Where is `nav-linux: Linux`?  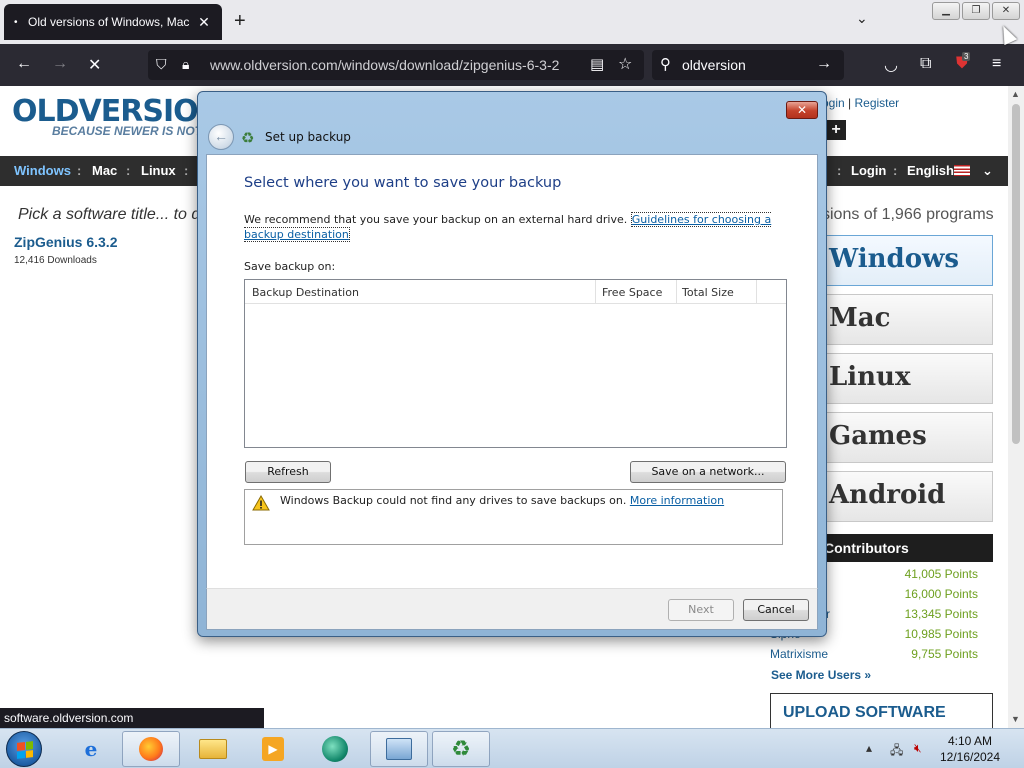 nav-linux: Linux is located at coordinates (158, 170).